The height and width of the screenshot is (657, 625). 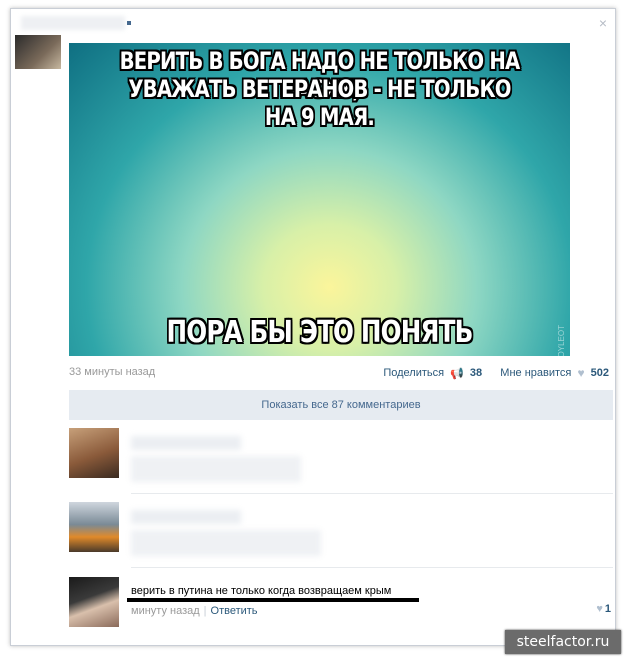 I want to click on close-icon: ×, so click(x=603, y=23).